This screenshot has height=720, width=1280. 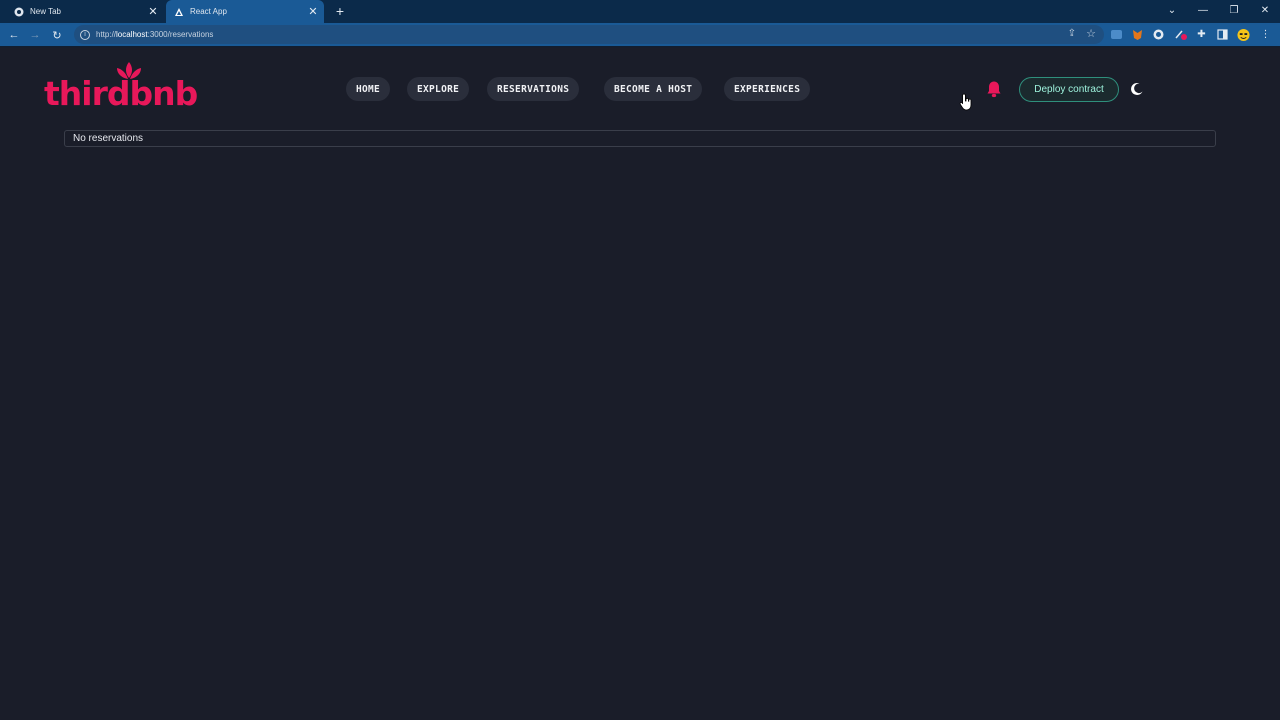 I want to click on chrome-menu-icon: ⋮, so click(x=1265, y=34).